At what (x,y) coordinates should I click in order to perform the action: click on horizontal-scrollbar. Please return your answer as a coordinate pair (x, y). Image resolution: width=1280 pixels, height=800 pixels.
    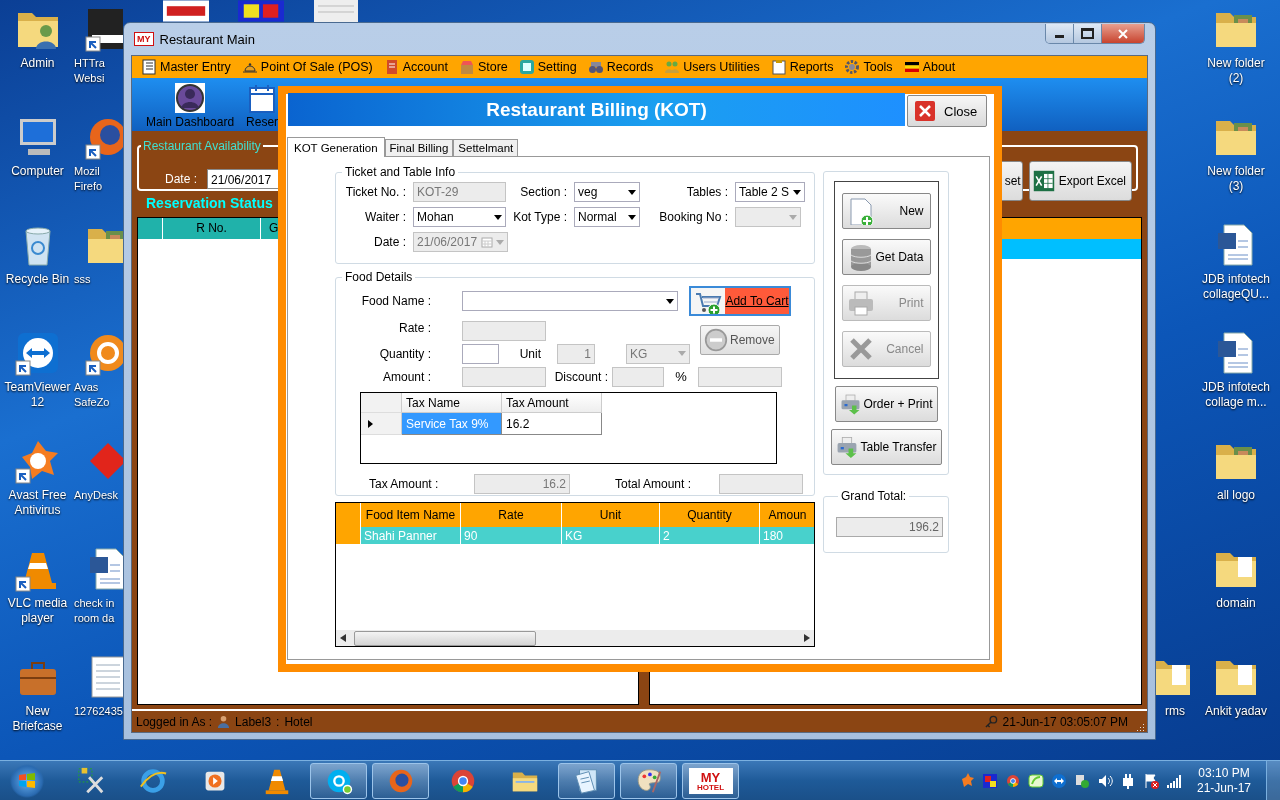
    Looking at the image, I should click on (575, 638).